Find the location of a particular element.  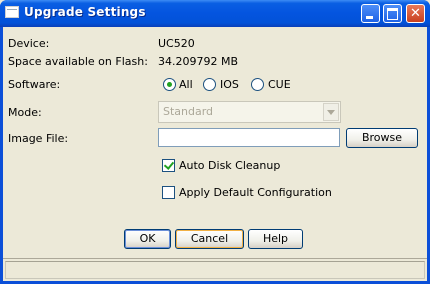

auto-disk-cleanup-label: Auto Disk Cleanup is located at coordinates (229, 165).